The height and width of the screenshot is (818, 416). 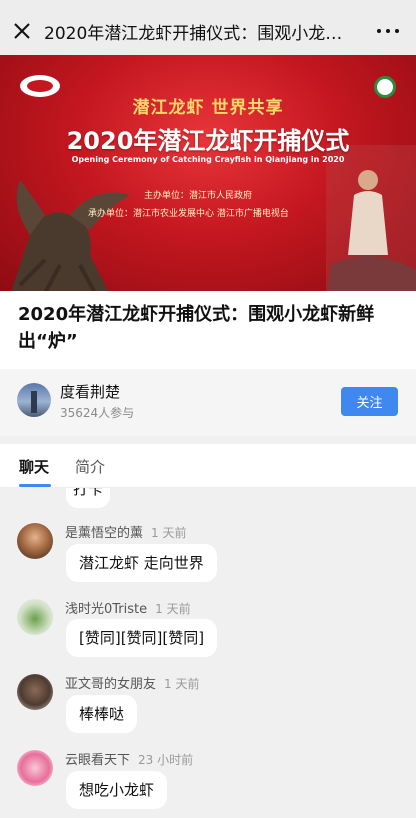 What do you see at coordinates (35, 485) in the screenshot?
I see `active-tab-indicator` at bounding box center [35, 485].